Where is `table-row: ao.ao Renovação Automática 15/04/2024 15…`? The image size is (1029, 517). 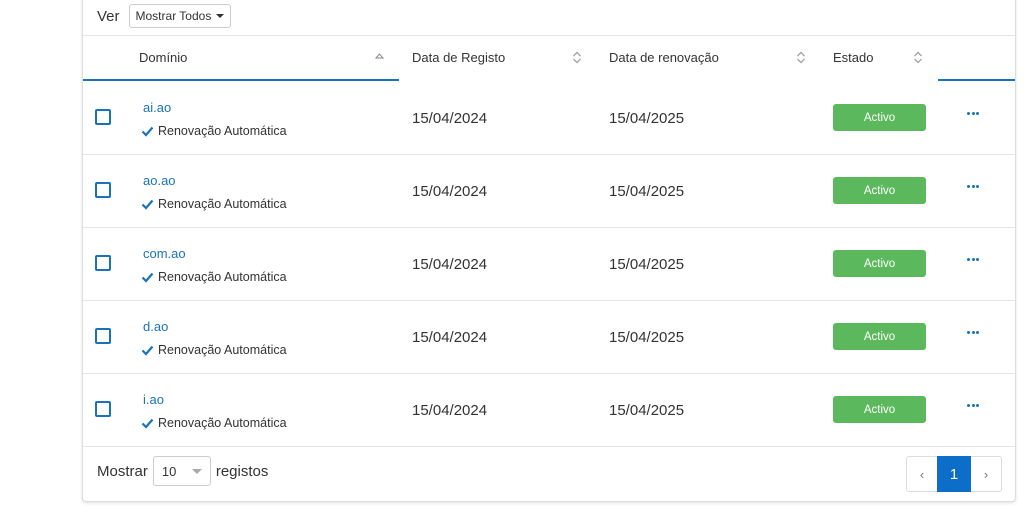
table-row: ao.ao Renovação Automática 15/04/2024 15… is located at coordinates (549, 191).